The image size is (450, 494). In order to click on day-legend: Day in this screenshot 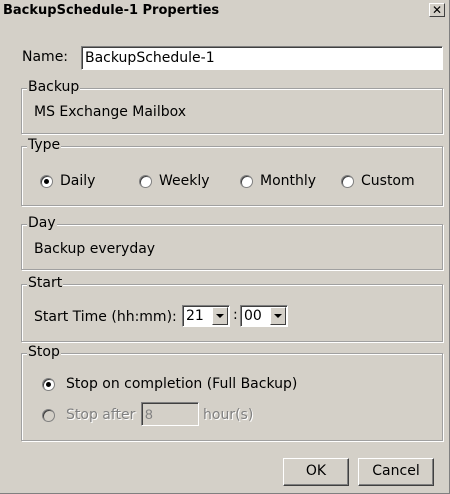, I will do `click(42, 223)`.